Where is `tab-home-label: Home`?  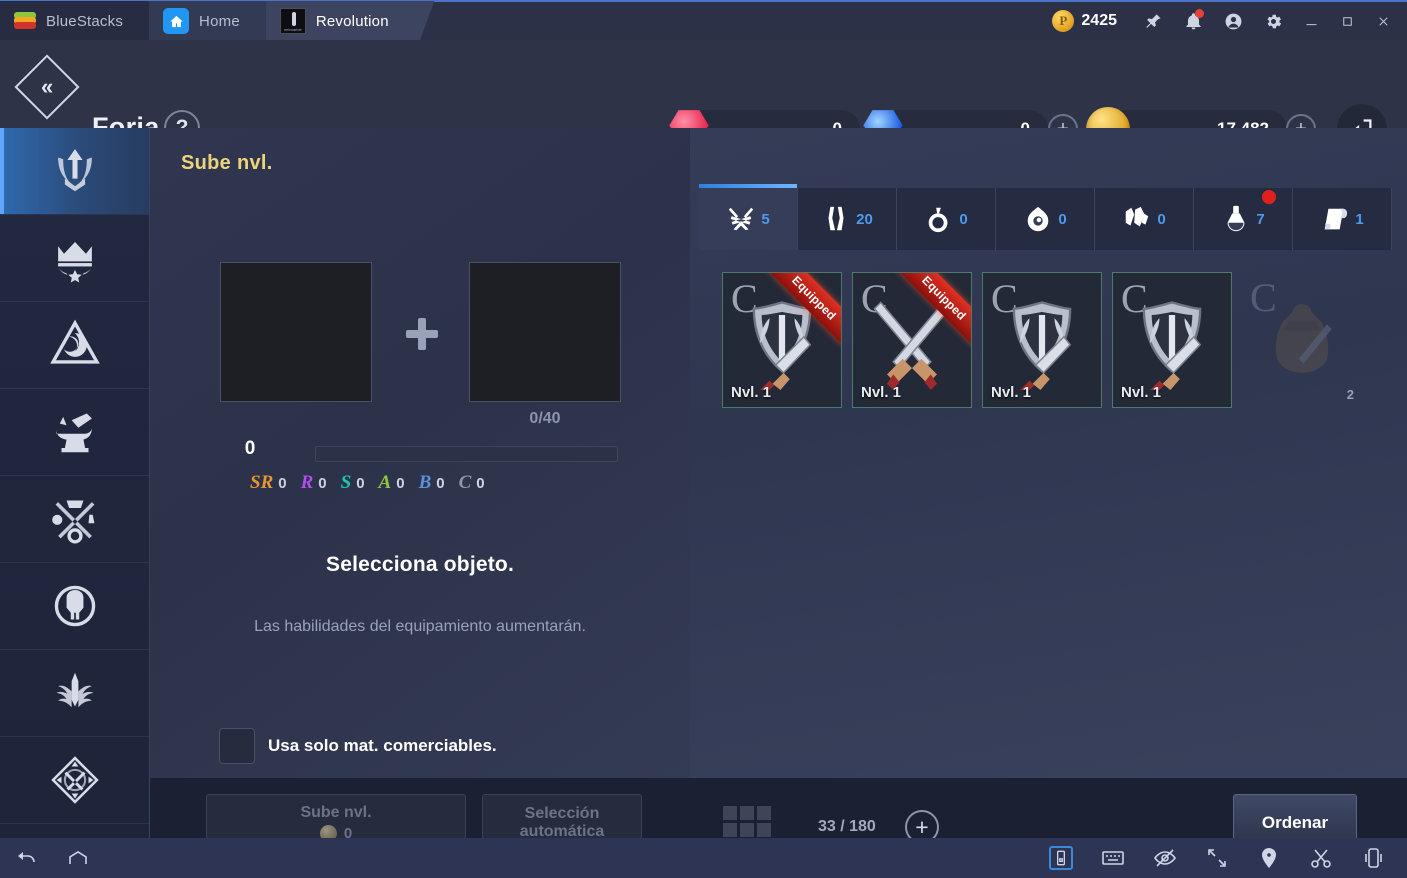 tab-home-label: Home is located at coordinates (219, 21).